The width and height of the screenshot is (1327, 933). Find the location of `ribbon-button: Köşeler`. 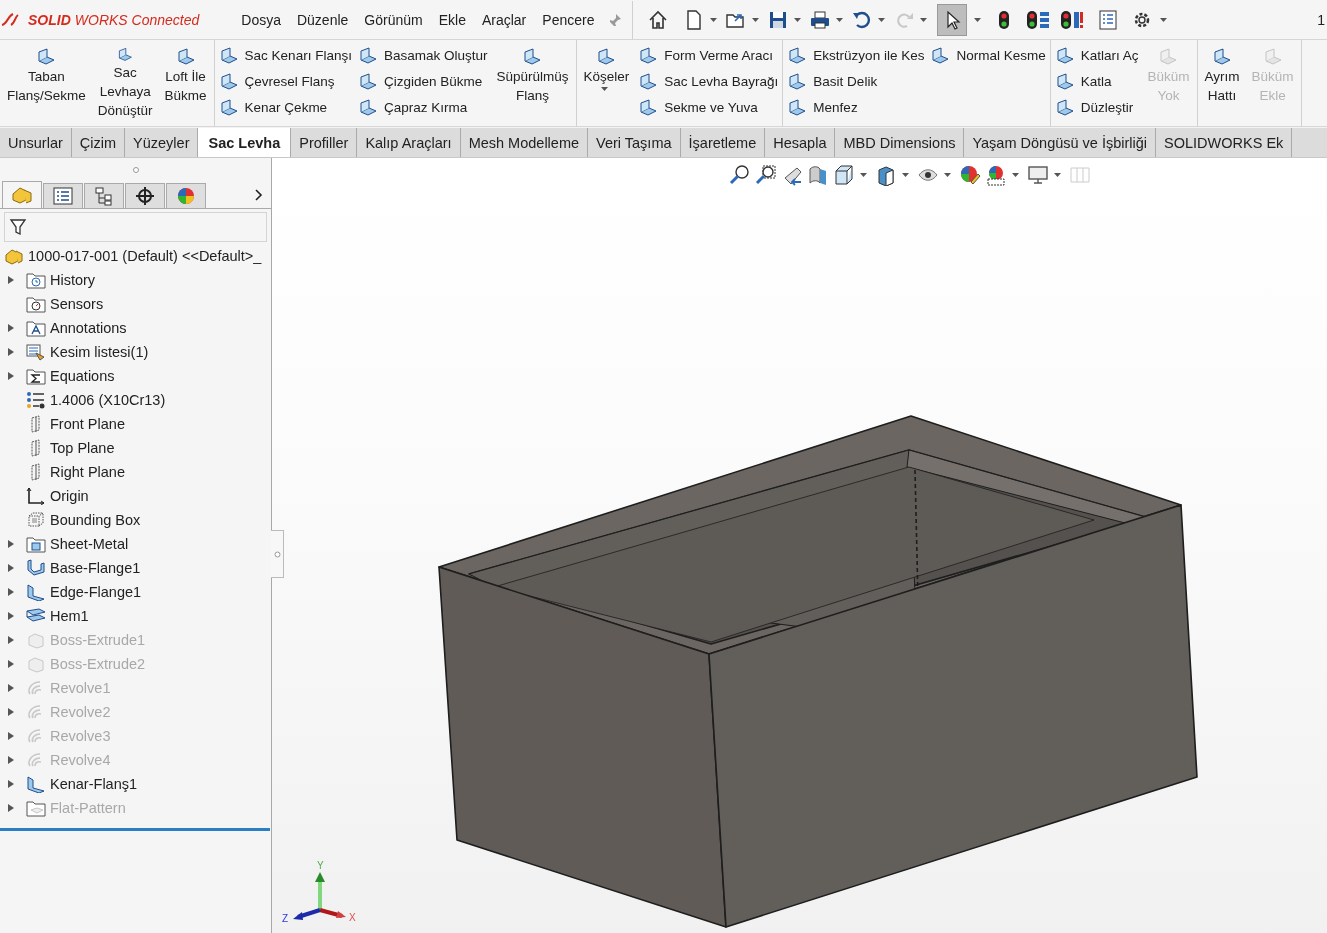

ribbon-button: Köşeler is located at coordinates (606, 83).